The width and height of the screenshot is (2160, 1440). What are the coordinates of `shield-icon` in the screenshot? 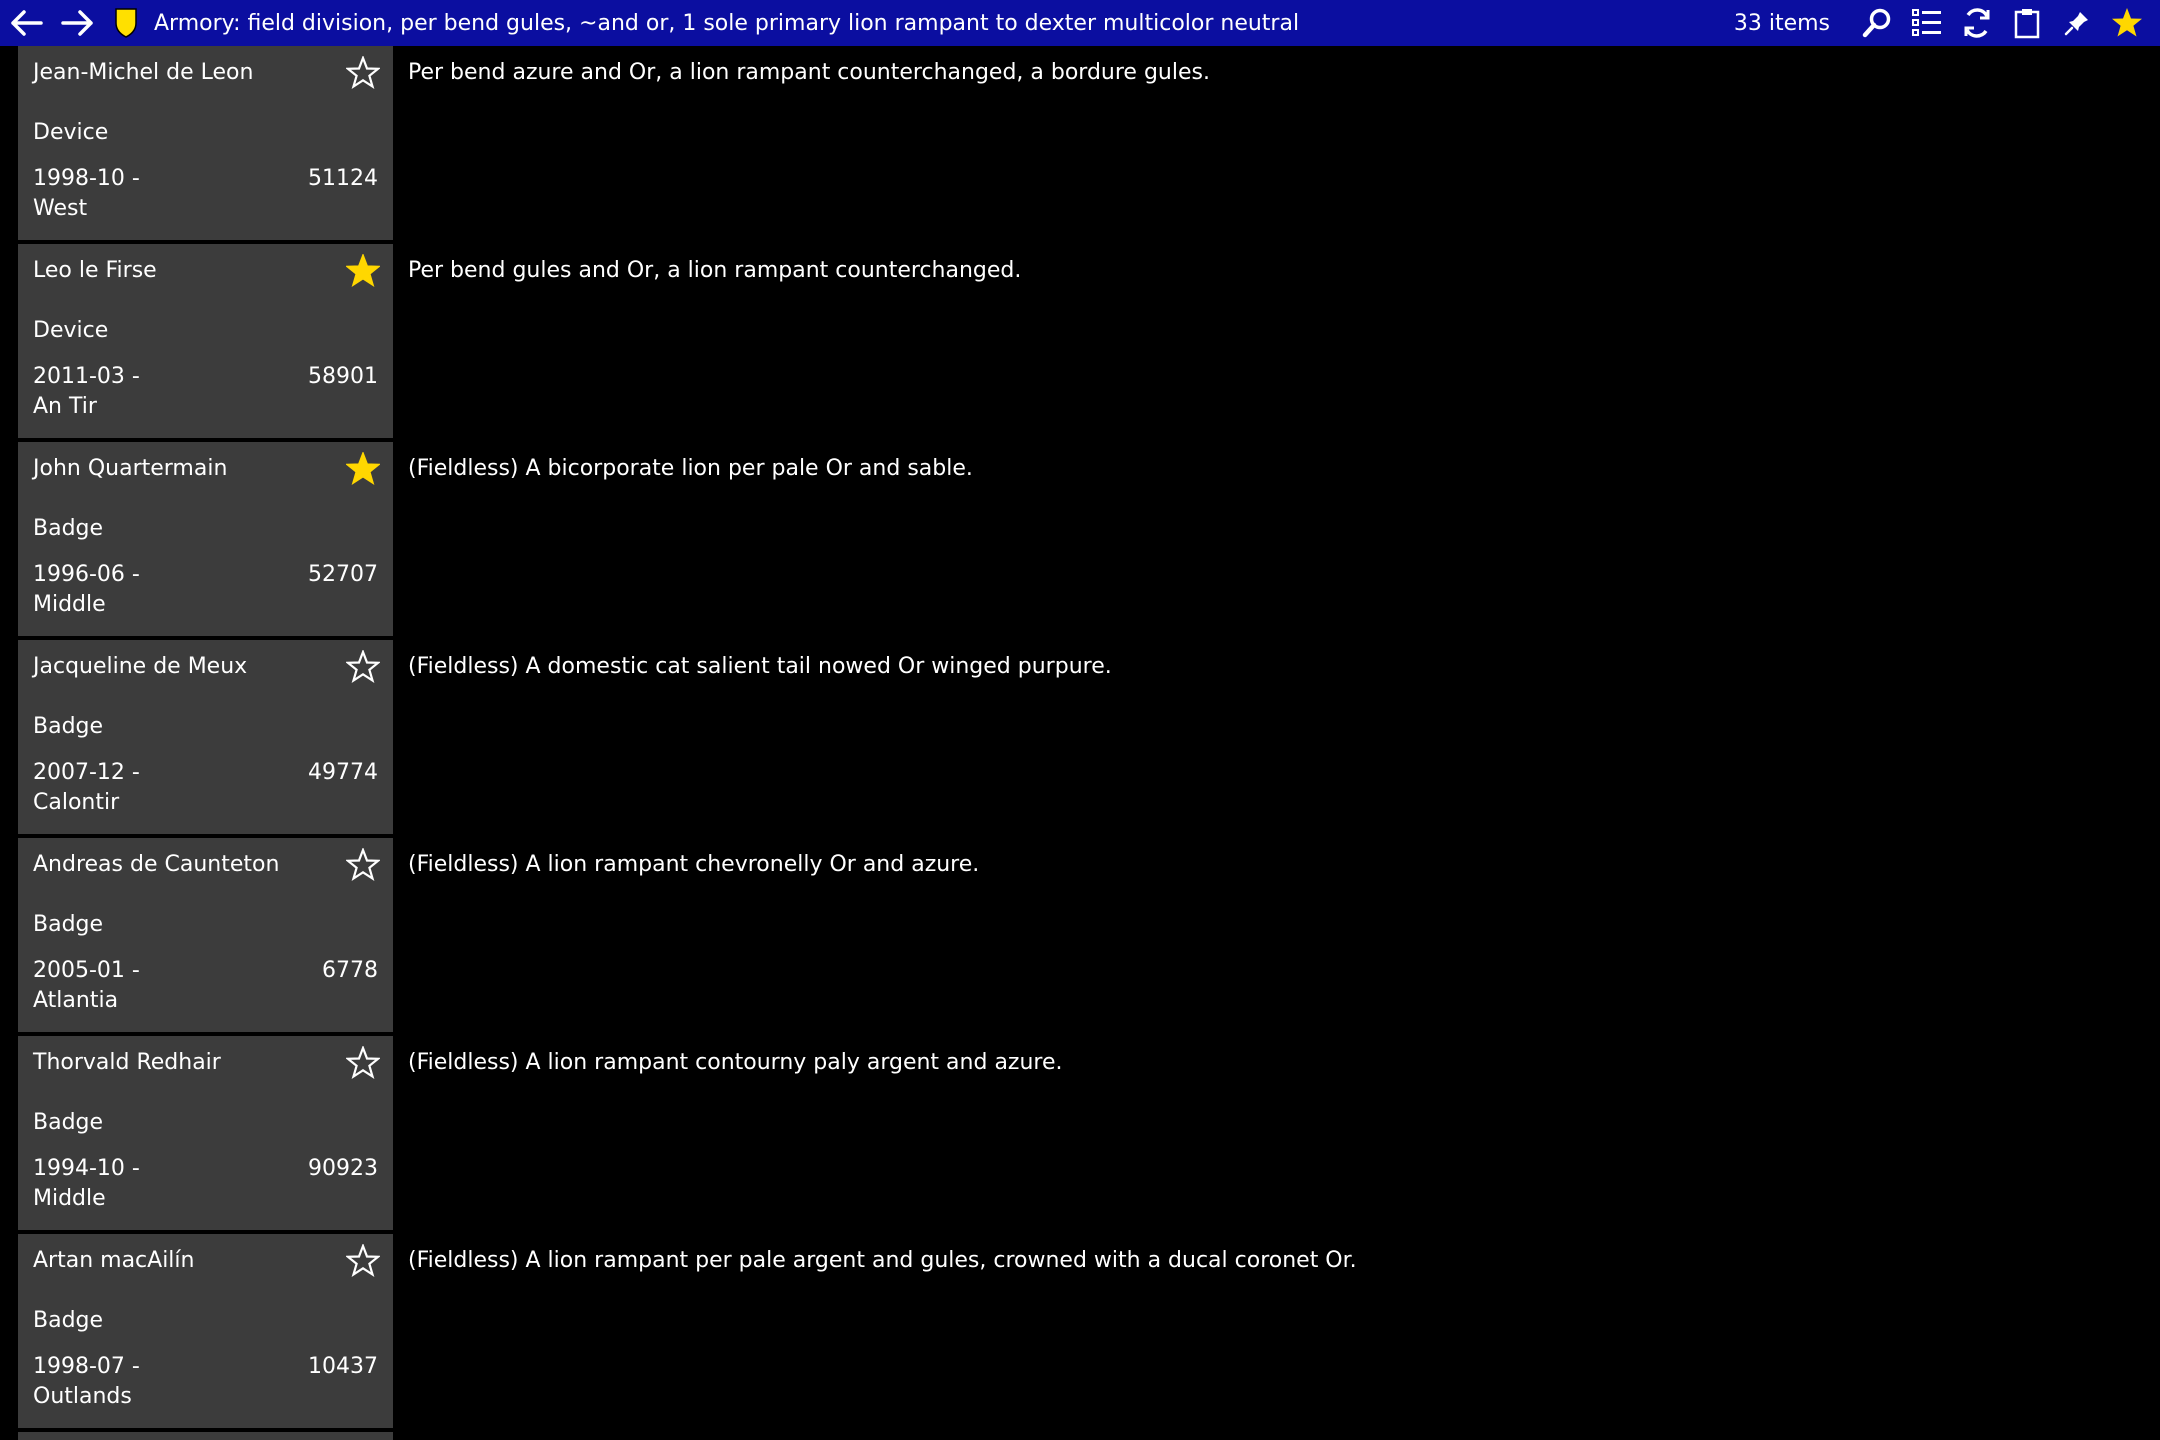 It's located at (126, 23).